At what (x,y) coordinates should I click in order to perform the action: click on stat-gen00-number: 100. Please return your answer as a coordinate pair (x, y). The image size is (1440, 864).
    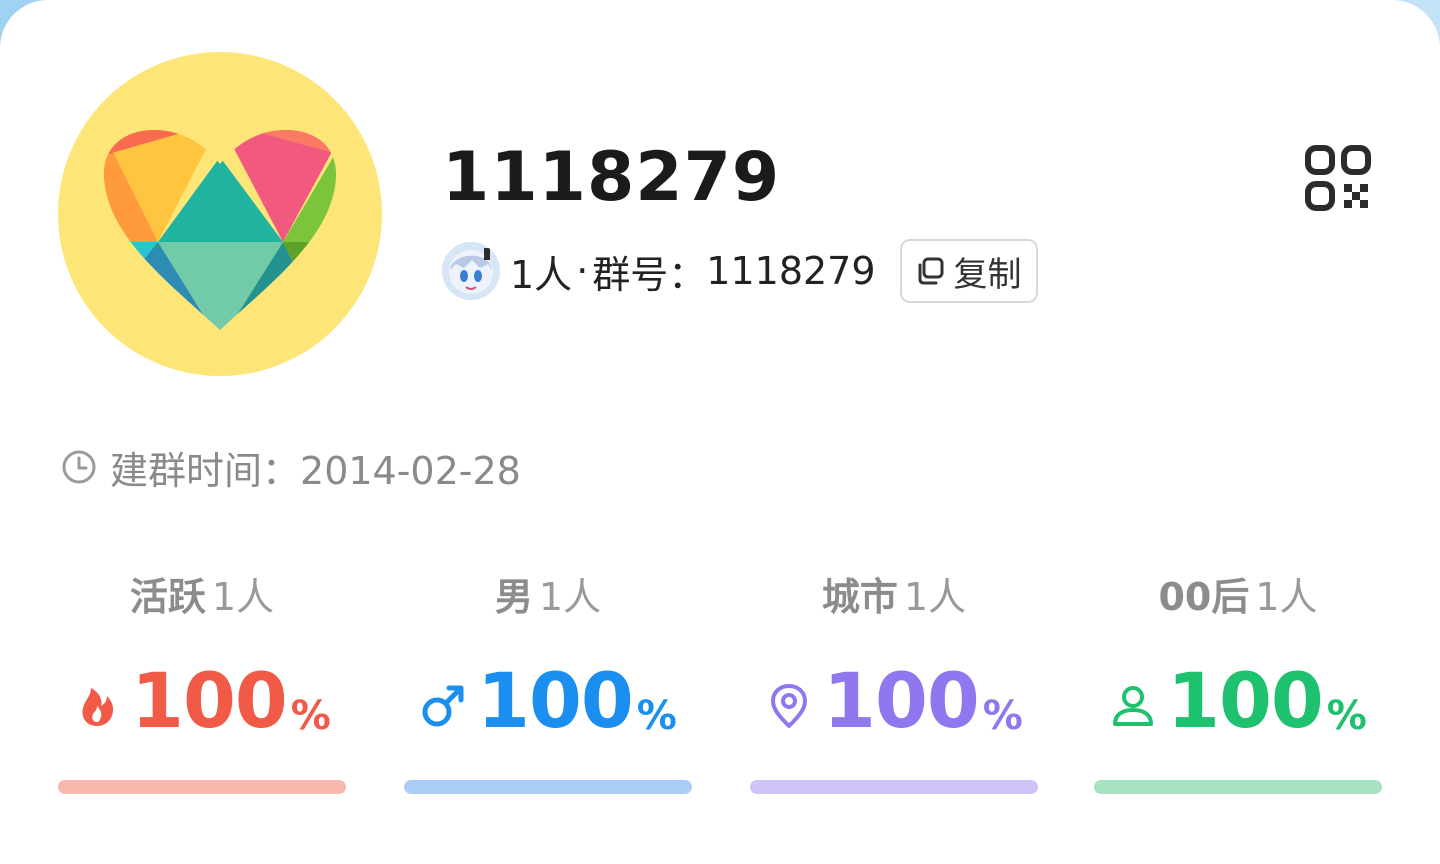
    Looking at the image, I should click on (1245, 700).